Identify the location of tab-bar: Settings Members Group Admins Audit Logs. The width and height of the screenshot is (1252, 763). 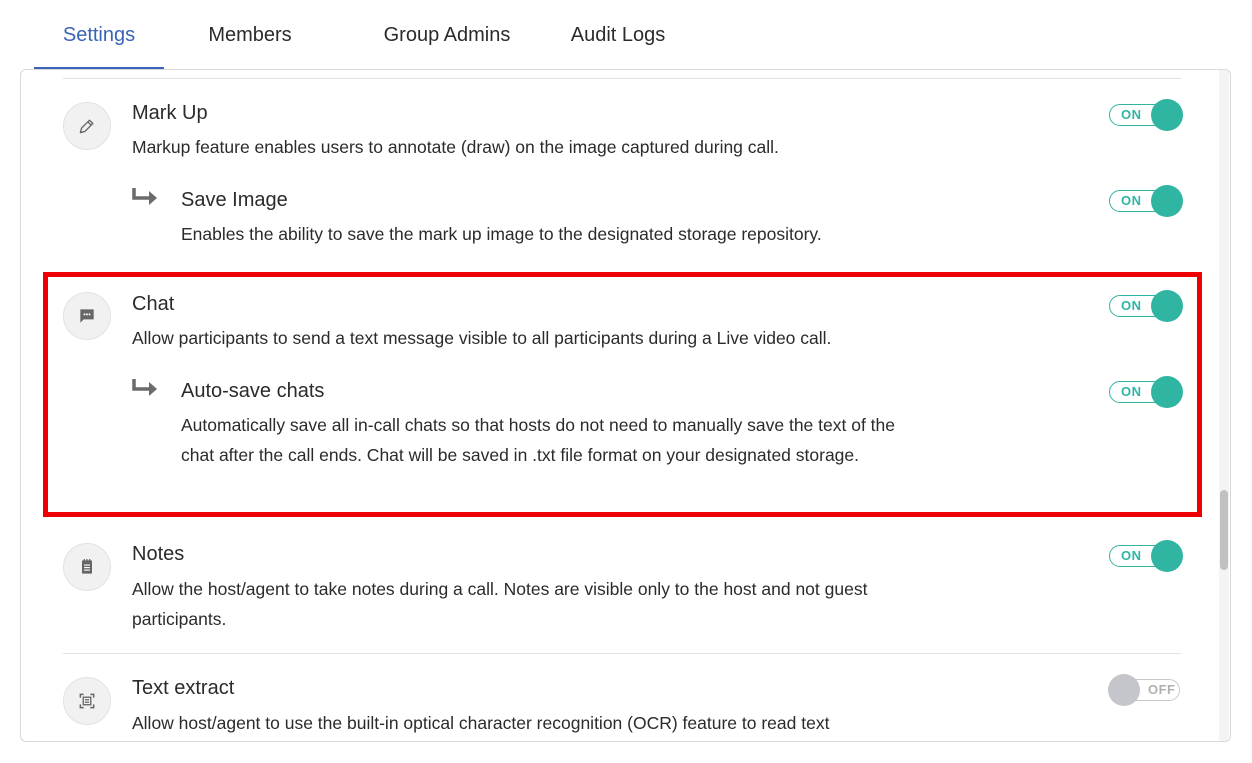
(356, 35).